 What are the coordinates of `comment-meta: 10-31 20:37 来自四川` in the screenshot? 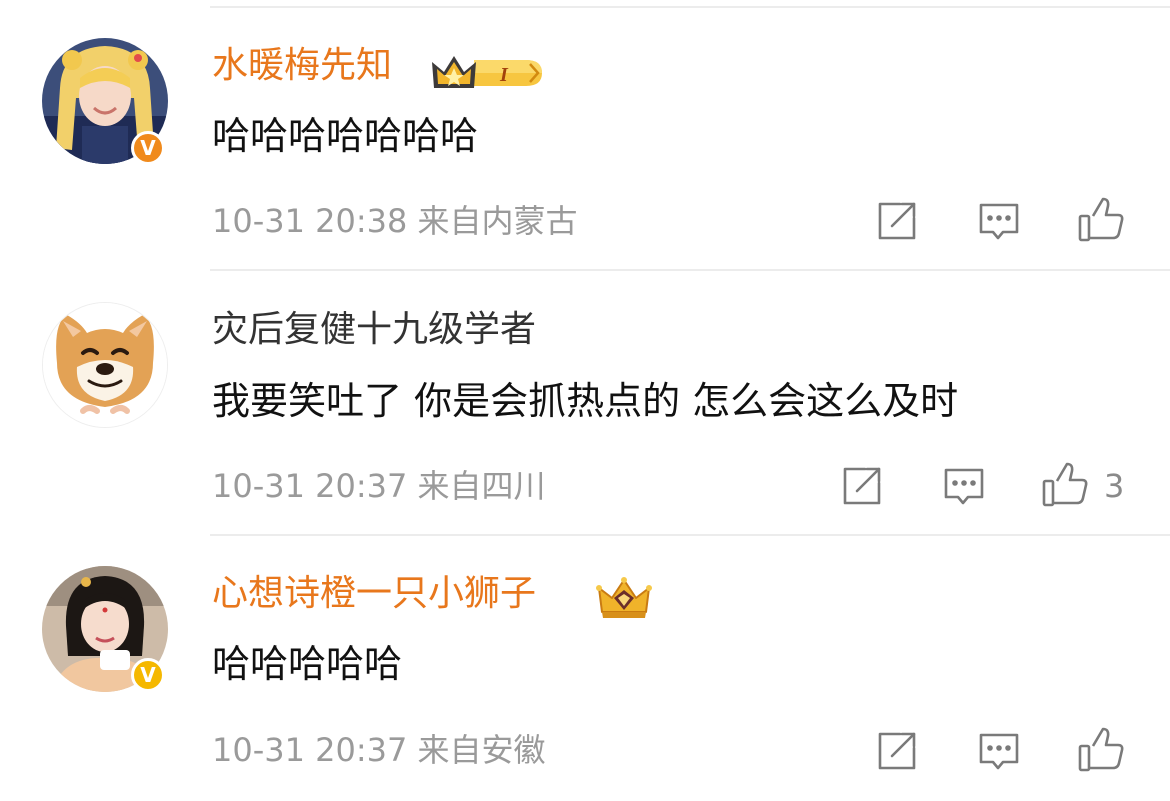 It's located at (379, 486).